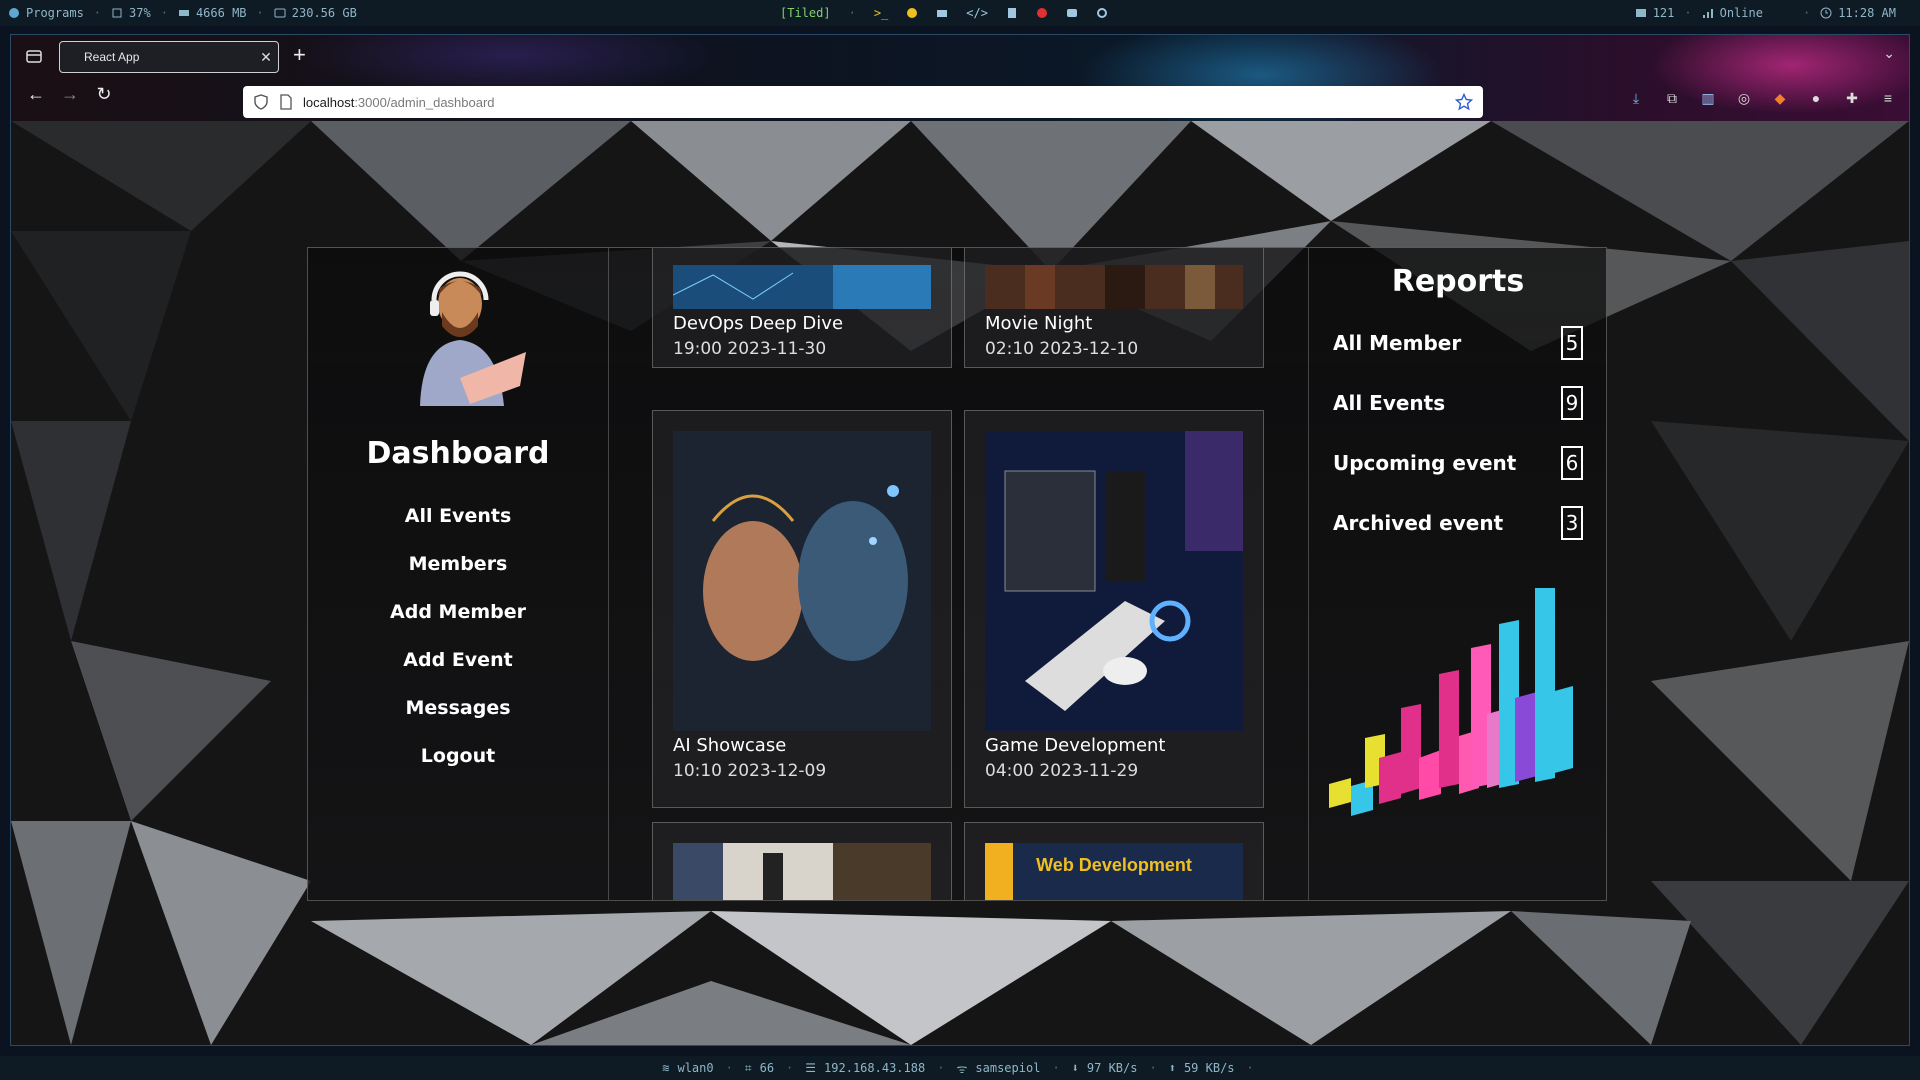 The height and width of the screenshot is (1080, 1920). What do you see at coordinates (1889, 53) in the screenshot?
I see `chevron-down-icon: ⌄` at bounding box center [1889, 53].